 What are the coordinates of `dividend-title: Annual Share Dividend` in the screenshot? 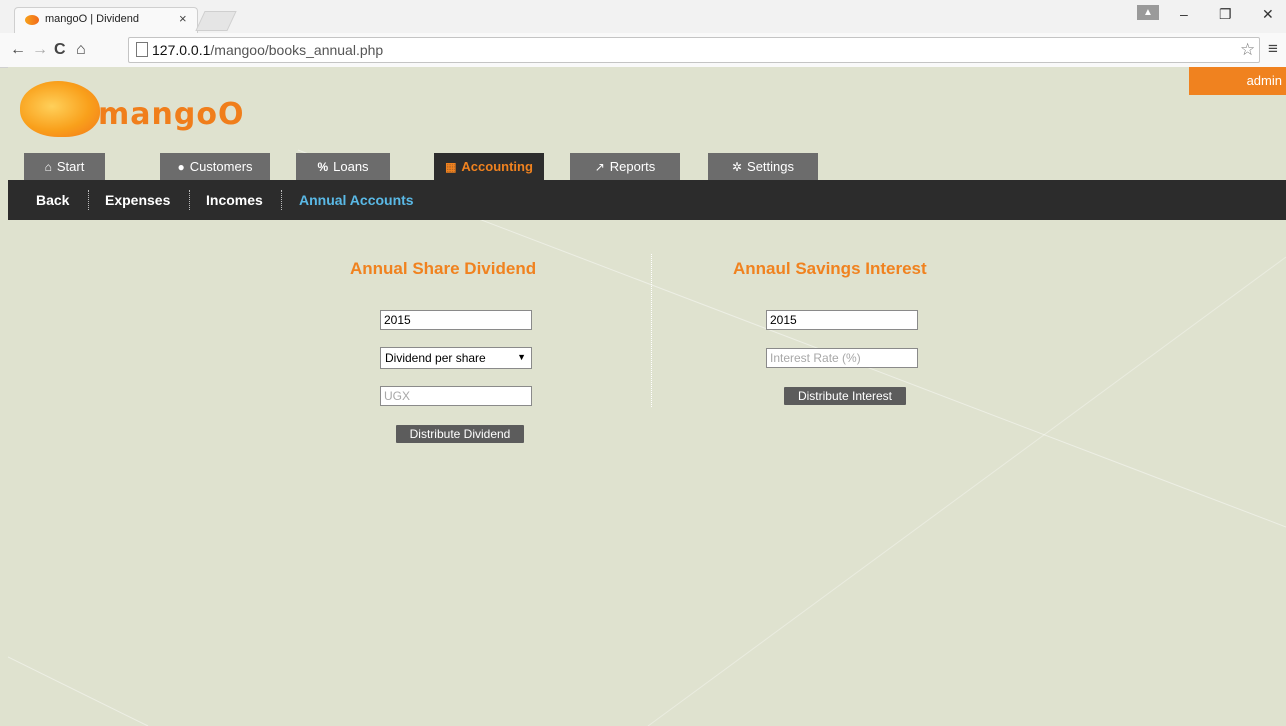 It's located at (443, 268).